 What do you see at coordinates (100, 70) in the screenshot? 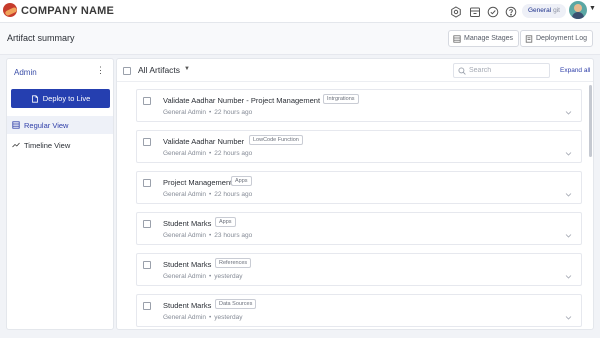
I see `more-options-icon: ⋮` at bounding box center [100, 70].